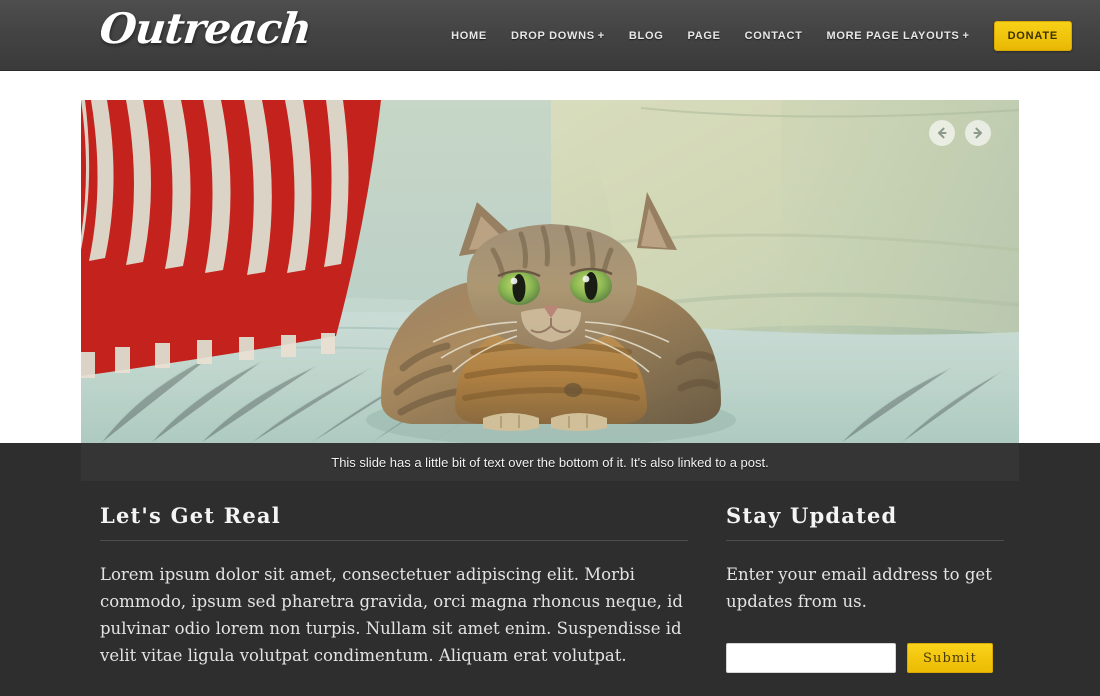 The width and height of the screenshot is (1100, 696). I want to click on nav-item-home: HOME, so click(469, 36).